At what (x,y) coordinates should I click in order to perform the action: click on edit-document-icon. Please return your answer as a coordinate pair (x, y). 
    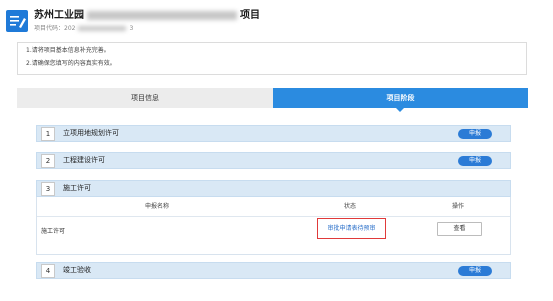
    Looking at the image, I should click on (17, 21).